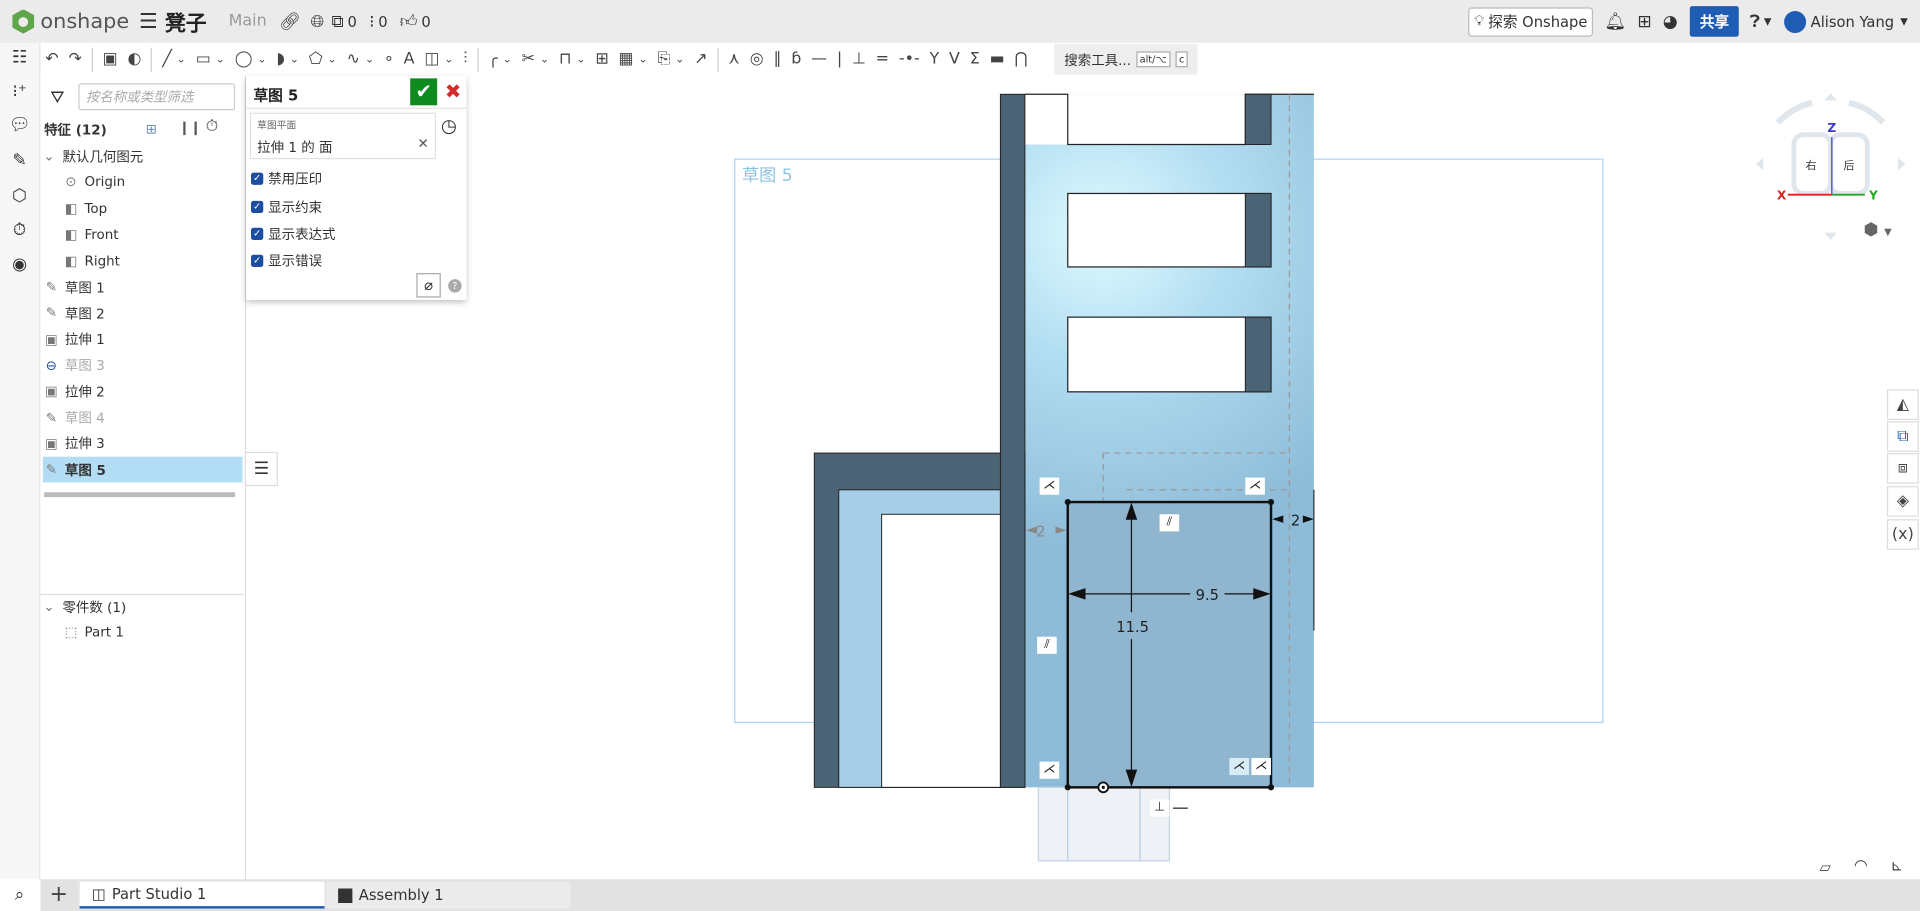 The image size is (1920, 911). I want to click on circle-tool: ◯ ⌄, so click(251, 59).